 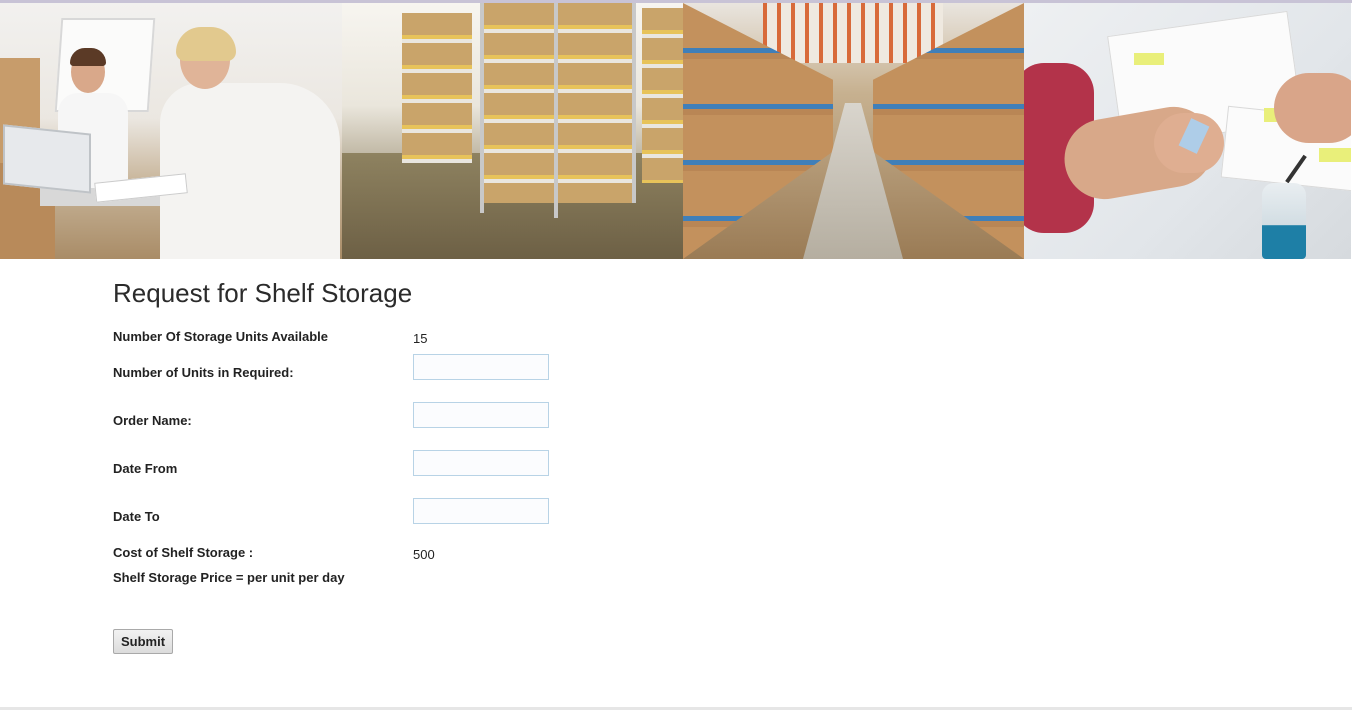 What do you see at coordinates (183, 552) in the screenshot?
I see `cost-label: Cost of Shelf Storage :` at bounding box center [183, 552].